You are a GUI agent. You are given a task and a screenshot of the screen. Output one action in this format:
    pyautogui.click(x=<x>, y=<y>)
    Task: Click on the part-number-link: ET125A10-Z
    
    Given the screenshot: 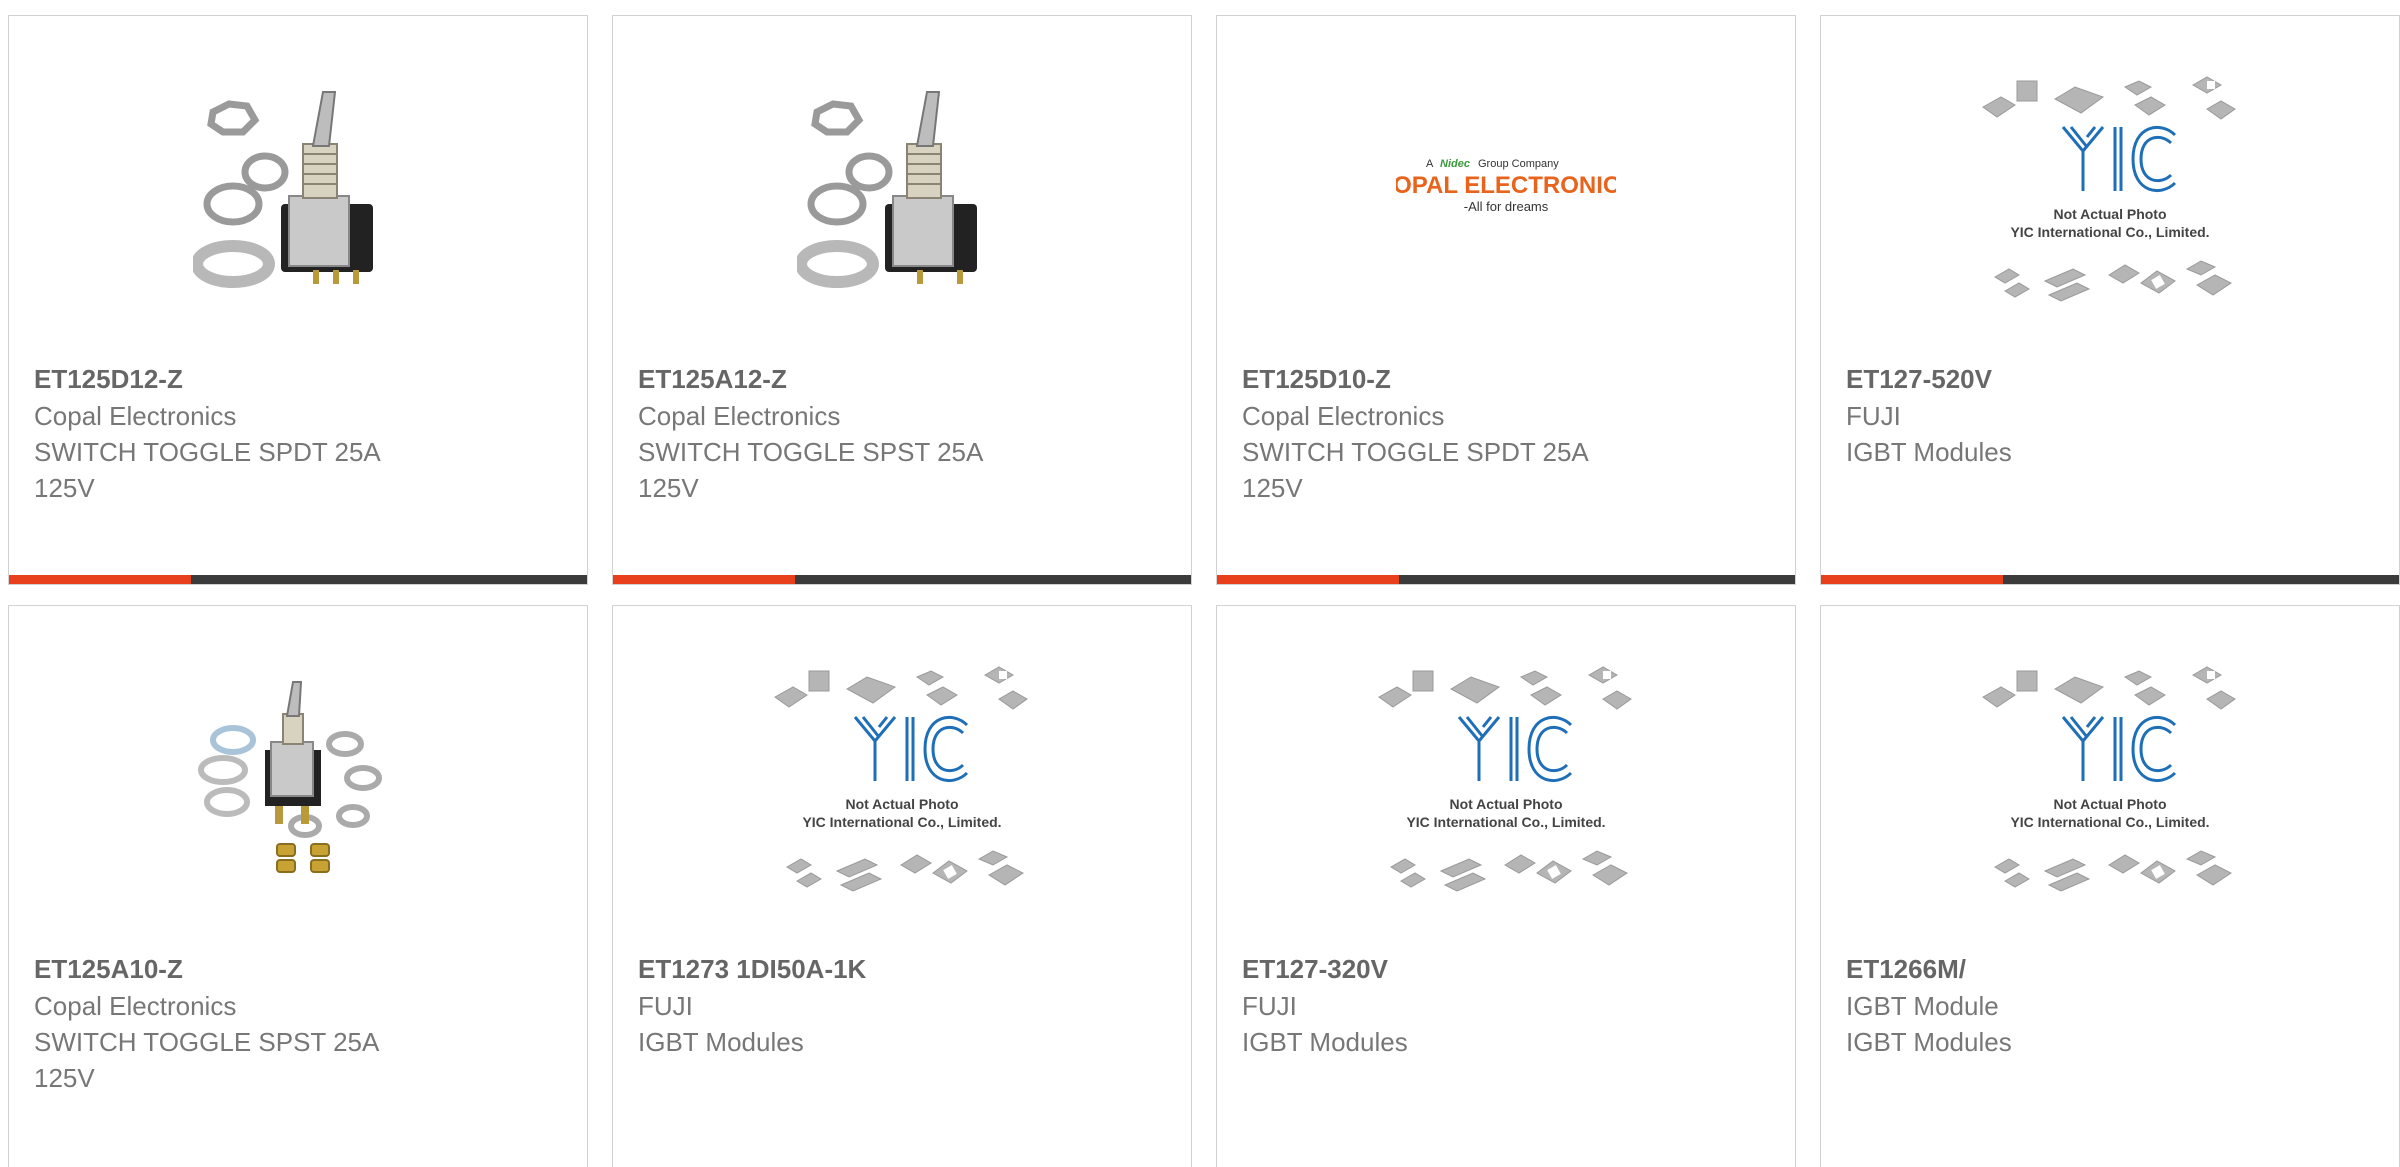 What is the action you would take?
    pyautogui.click(x=244, y=969)
    